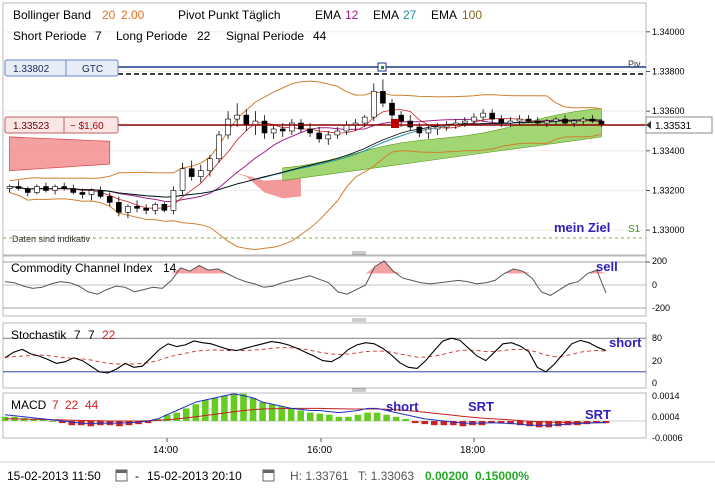 The height and width of the screenshot is (492, 715). What do you see at coordinates (320, 36) in the screenshot?
I see `signal-period-value: 44` at bounding box center [320, 36].